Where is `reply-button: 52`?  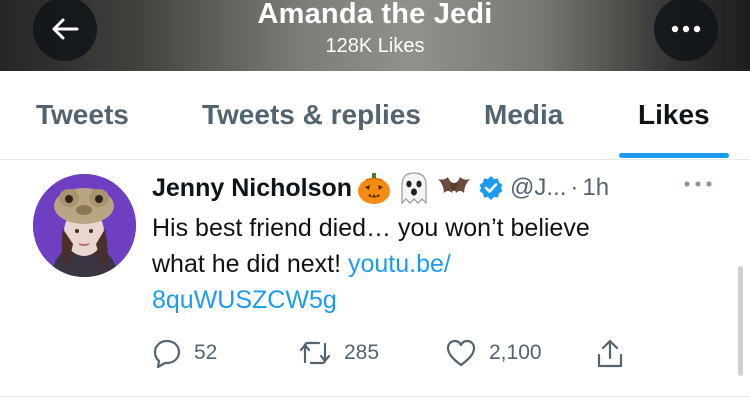 reply-button: 52 is located at coordinates (184, 353).